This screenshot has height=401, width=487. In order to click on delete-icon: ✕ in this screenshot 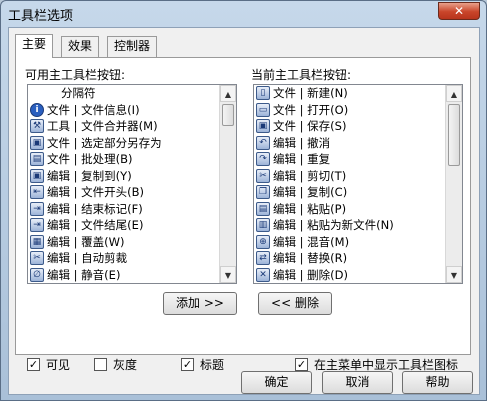, I will do `click(263, 274)`.